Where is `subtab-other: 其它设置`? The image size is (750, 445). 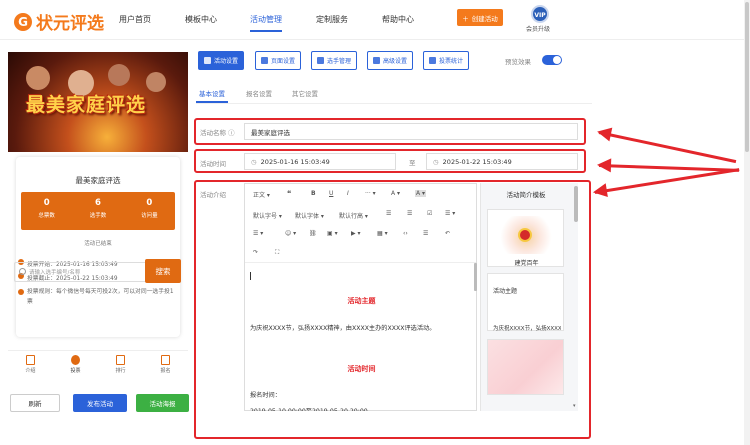
subtab-other: 其它设置 is located at coordinates (305, 93).